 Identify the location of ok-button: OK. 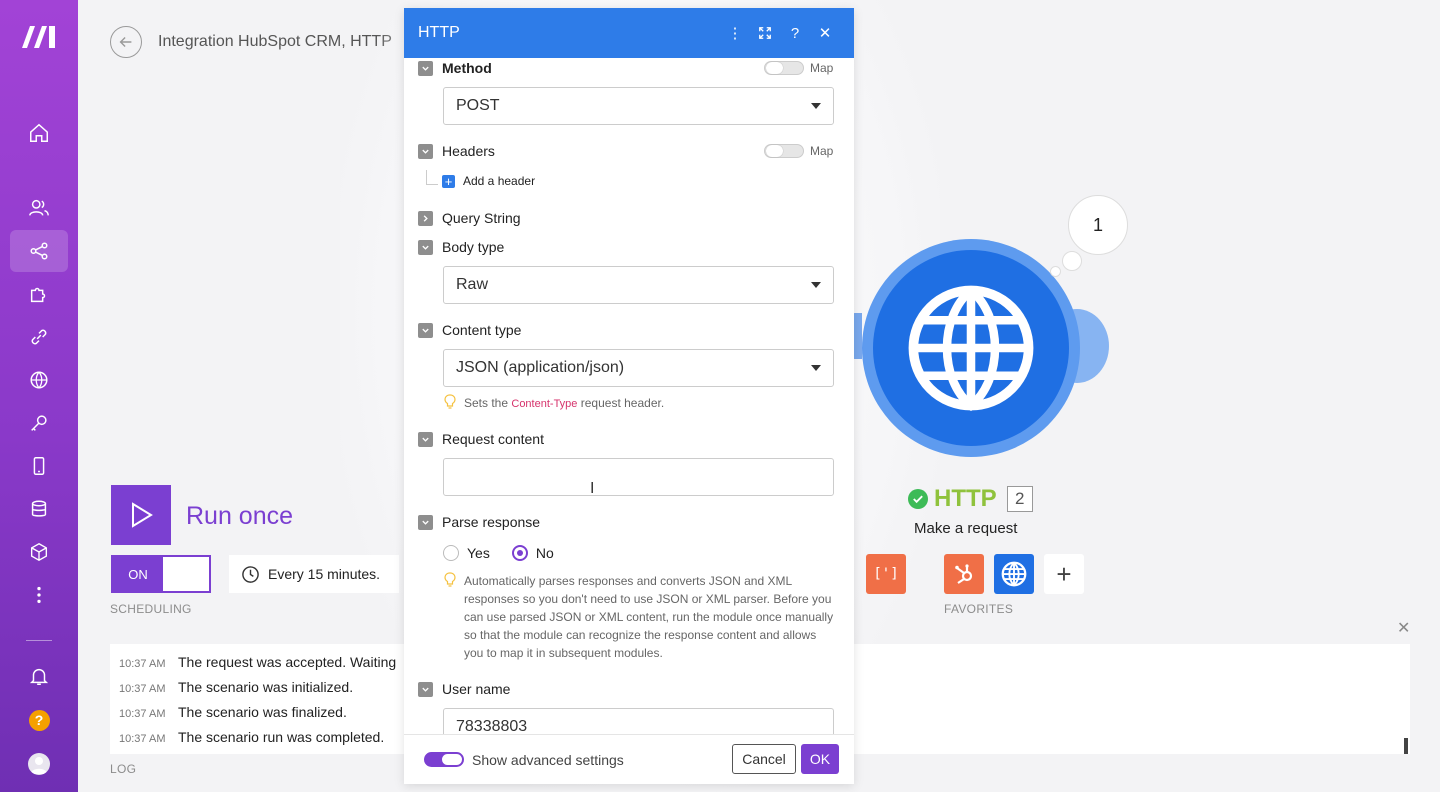
(820, 759).